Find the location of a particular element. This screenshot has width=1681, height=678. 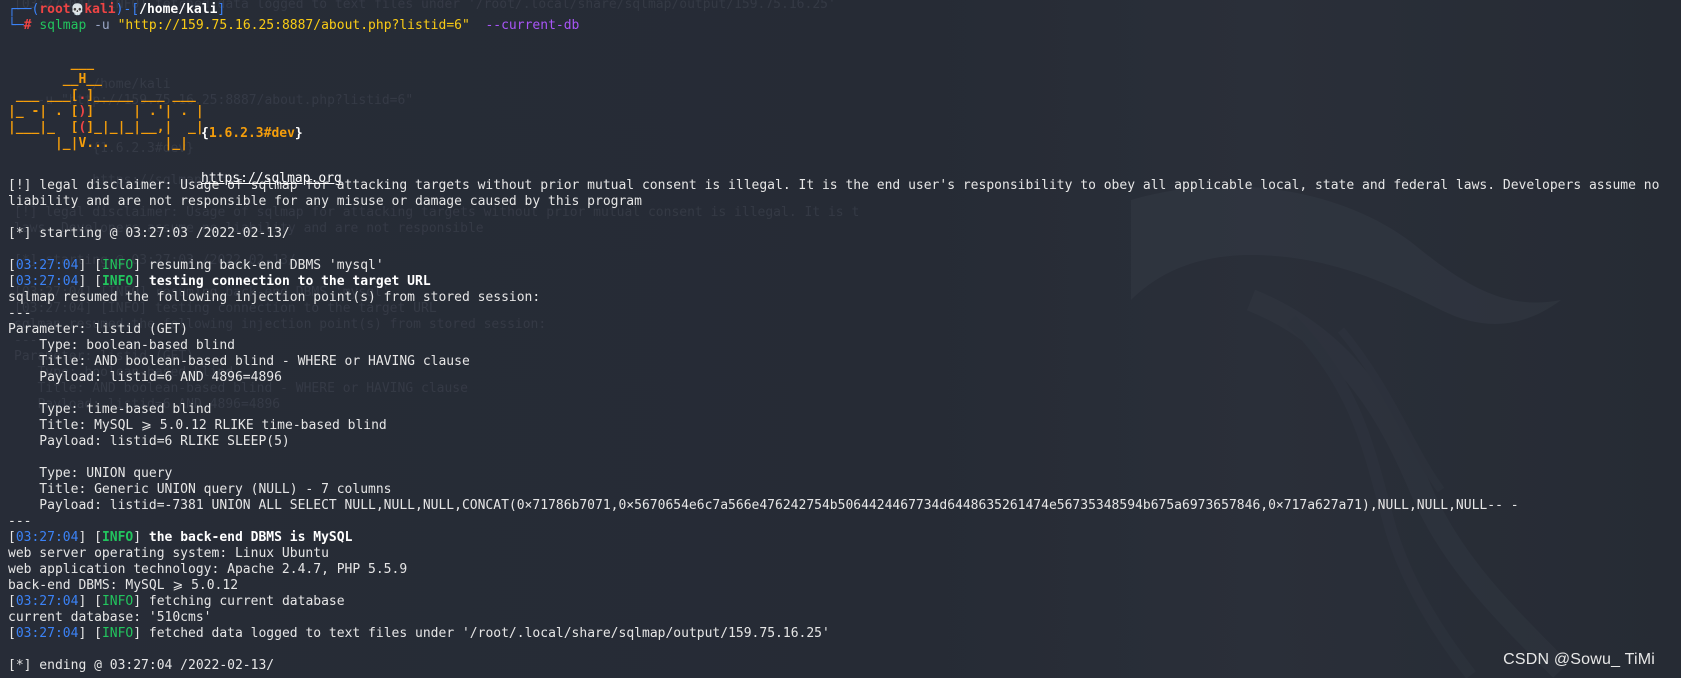

current-database-line: current database: '510cms' is located at coordinates (110, 617).